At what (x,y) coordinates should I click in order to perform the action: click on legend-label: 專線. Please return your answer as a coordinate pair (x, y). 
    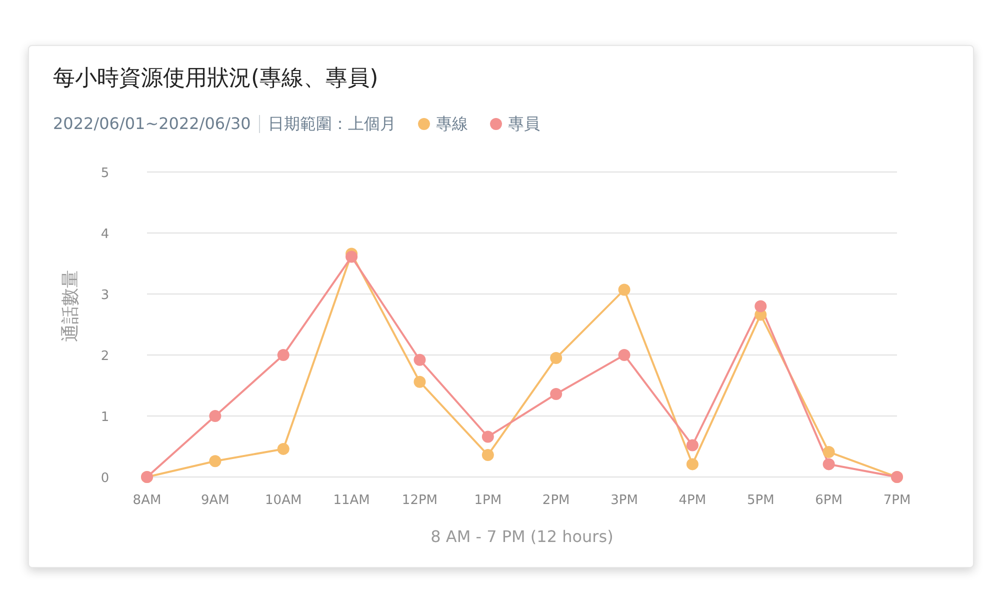
    Looking at the image, I should click on (452, 124).